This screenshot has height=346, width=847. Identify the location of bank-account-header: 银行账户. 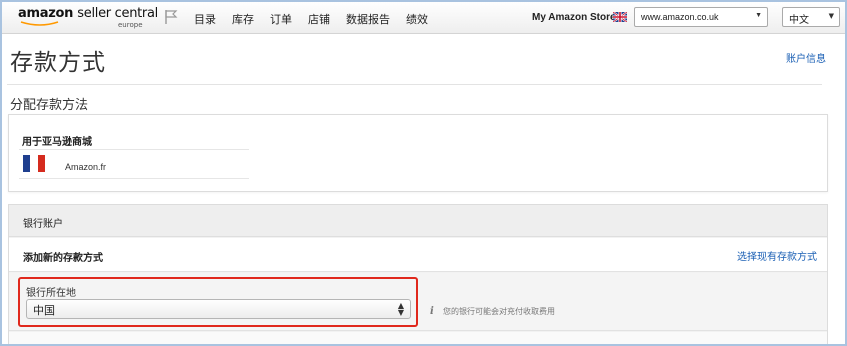
(418, 221).